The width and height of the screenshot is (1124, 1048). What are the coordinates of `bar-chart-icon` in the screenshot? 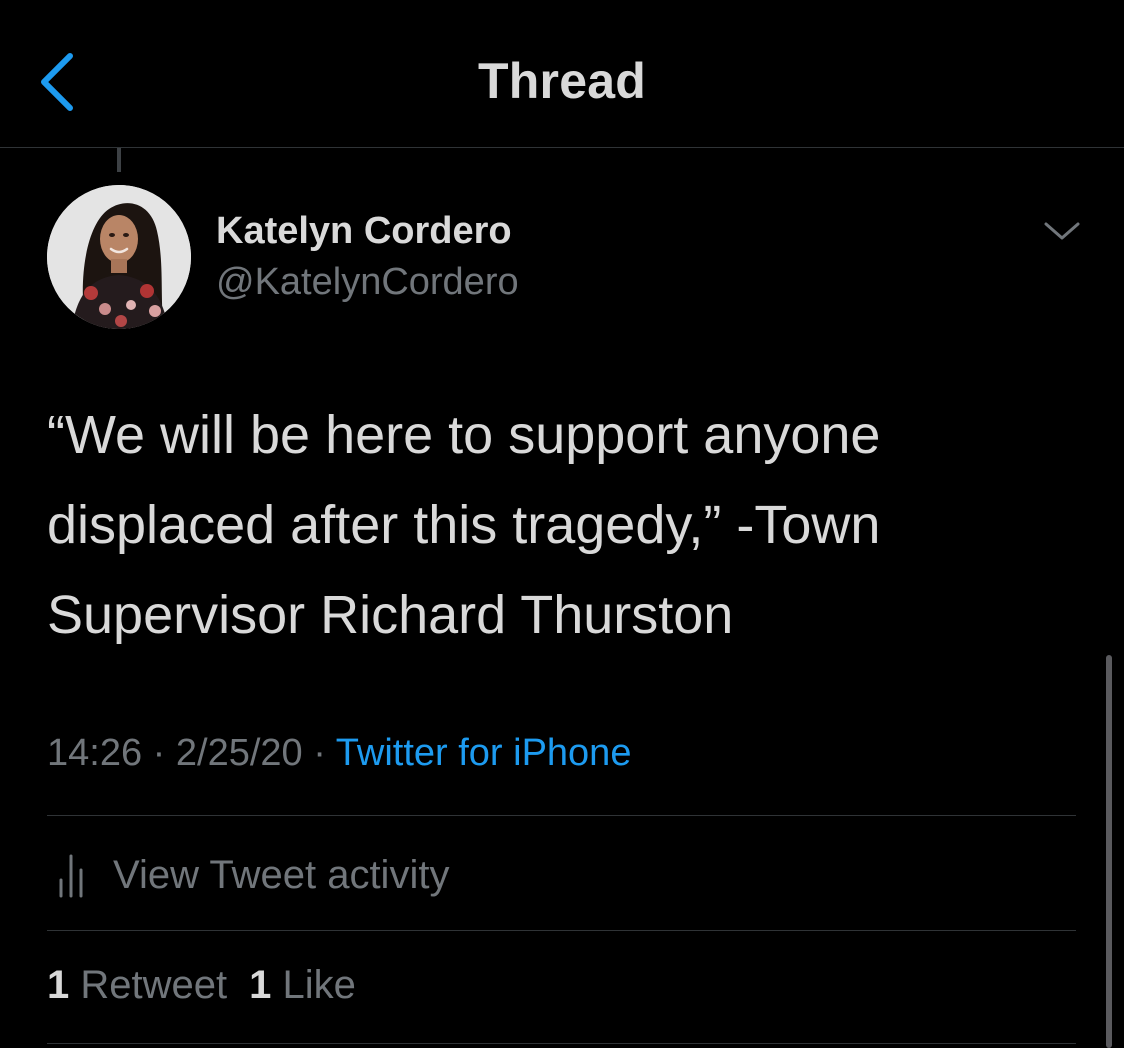 It's located at (71, 876).